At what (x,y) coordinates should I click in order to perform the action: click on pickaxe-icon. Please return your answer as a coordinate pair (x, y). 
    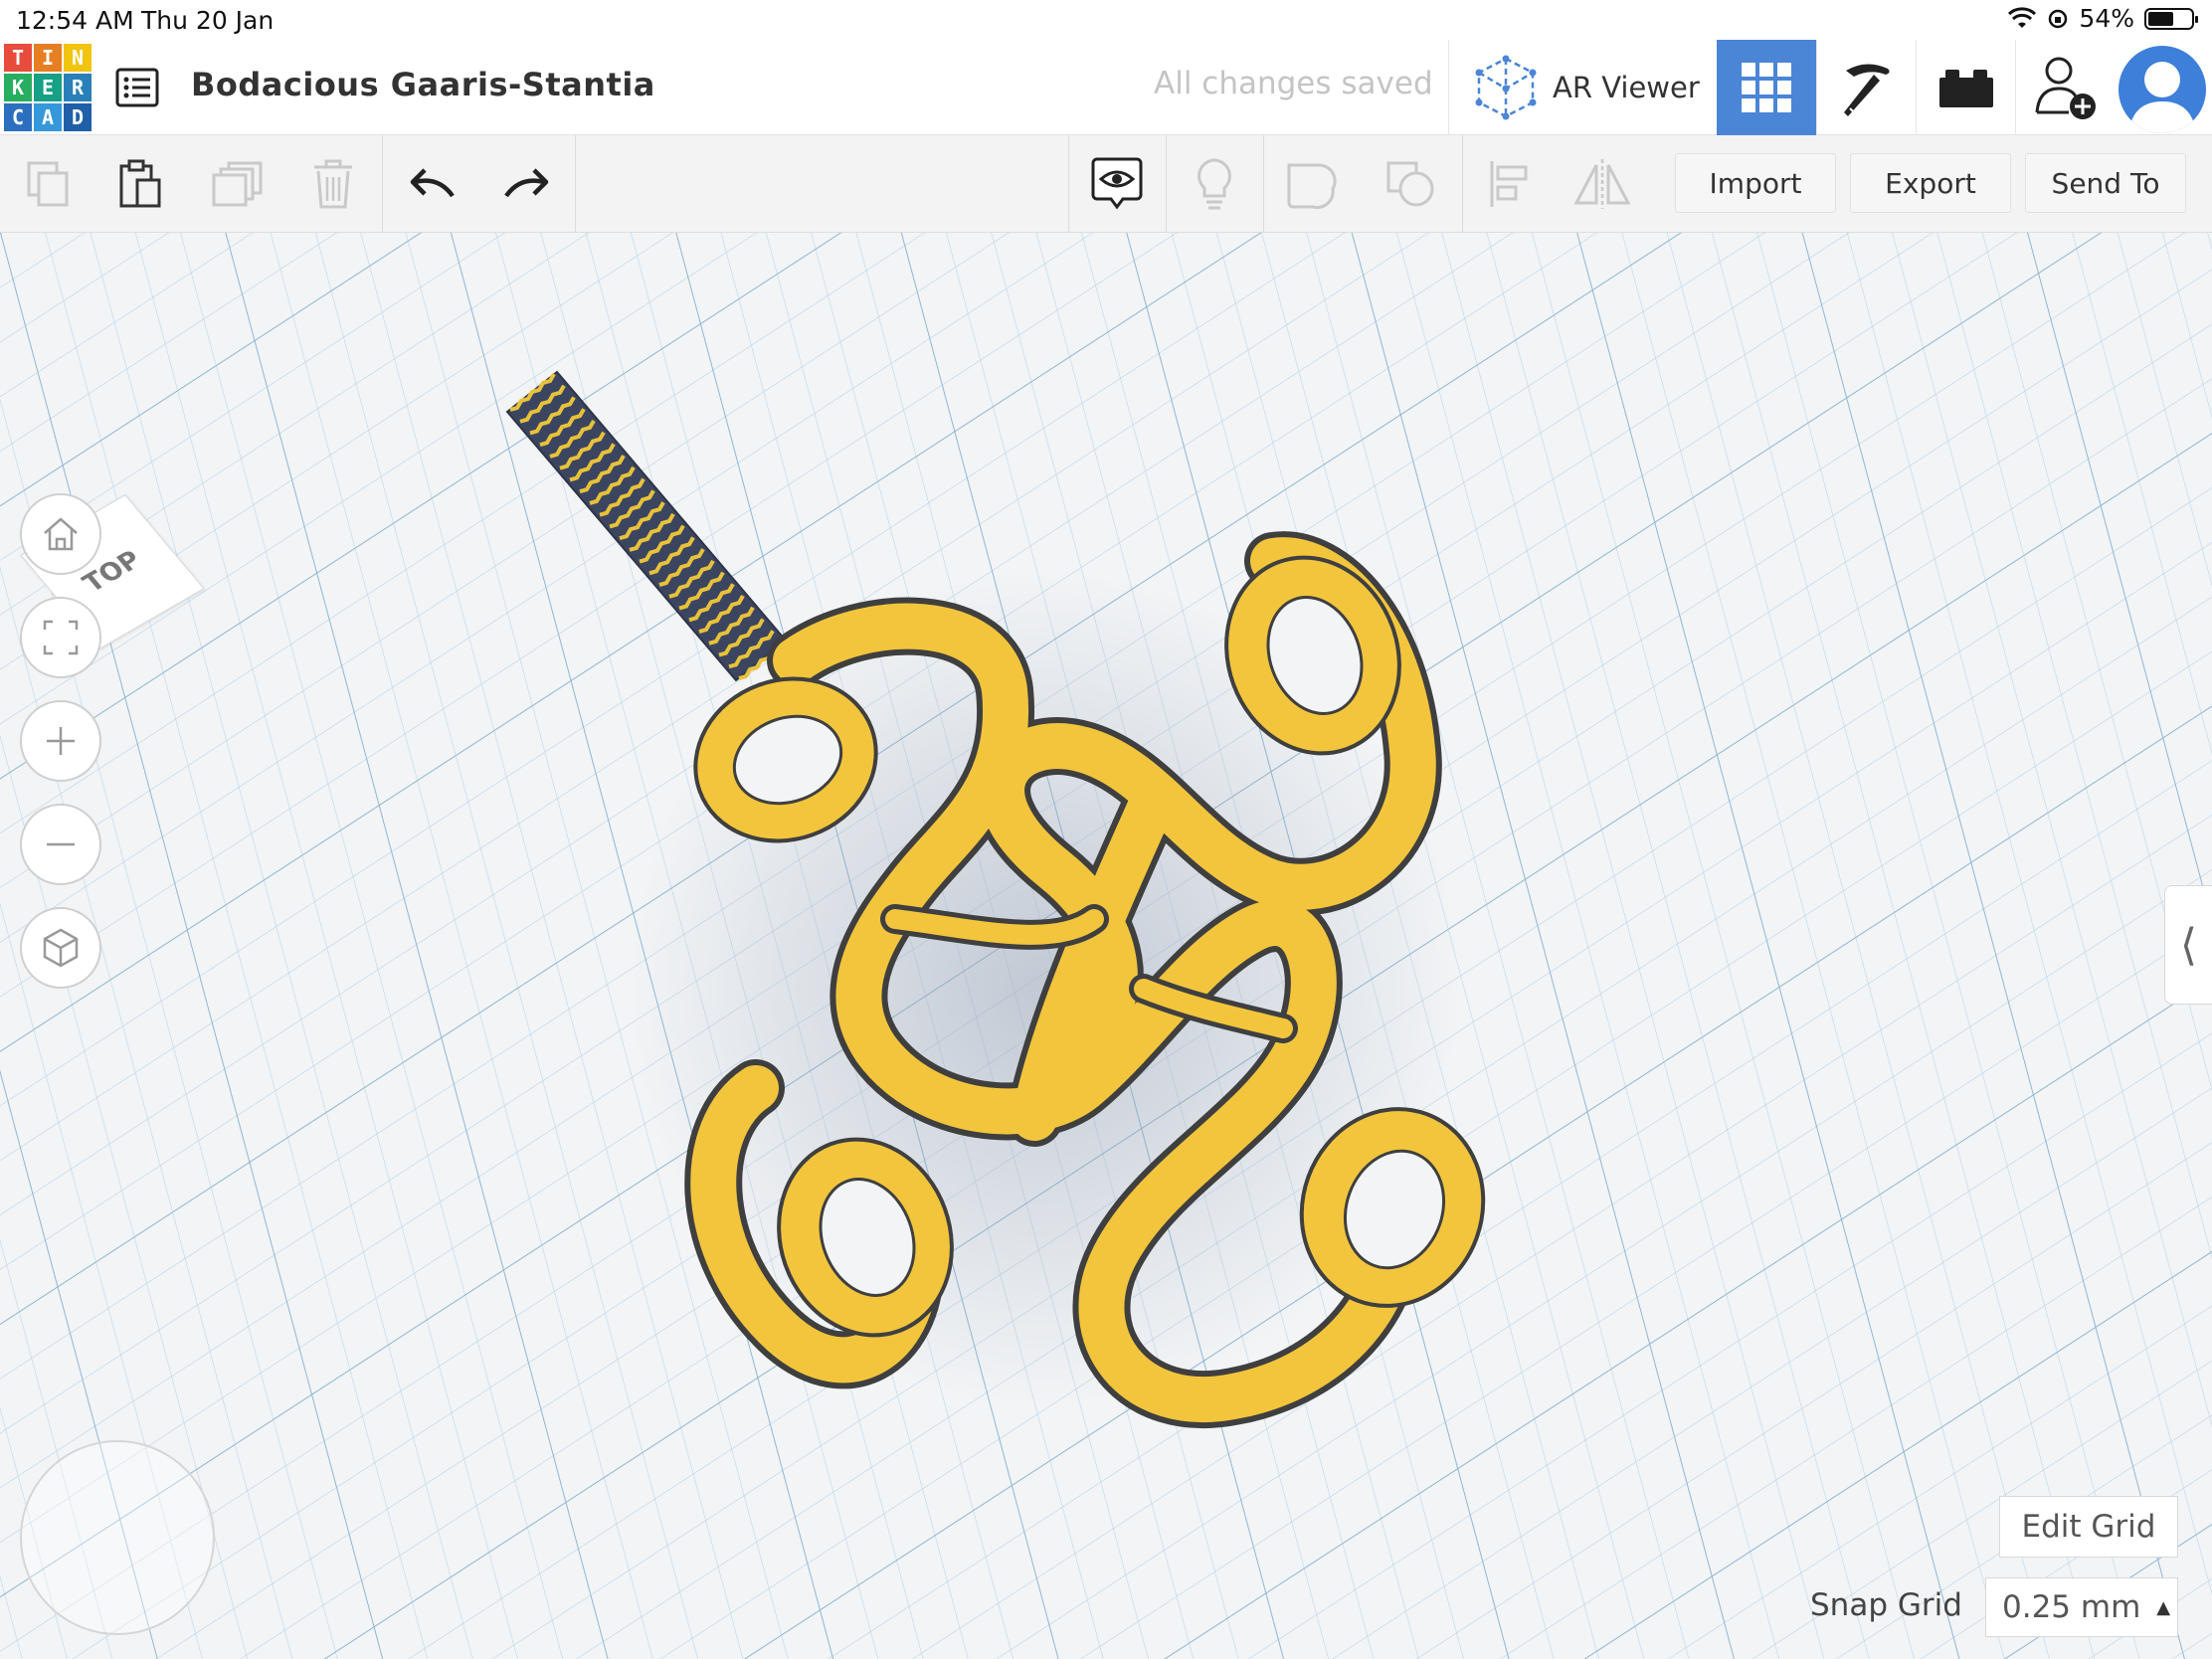
    Looking at the image, I should click on (1866, 90).